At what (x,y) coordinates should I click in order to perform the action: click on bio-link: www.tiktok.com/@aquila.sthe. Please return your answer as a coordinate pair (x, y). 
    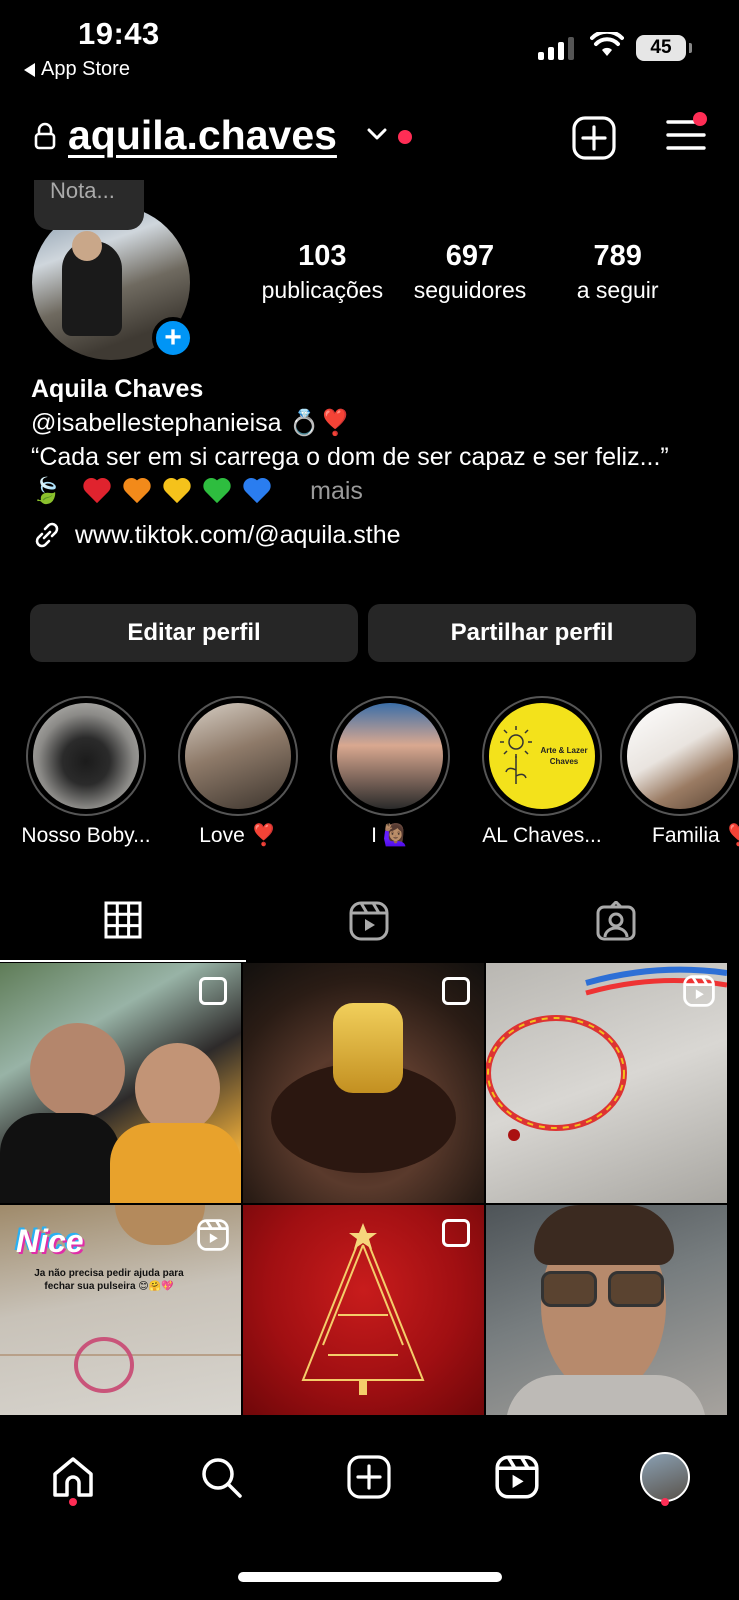
    Looking at the image, I should click on (371, 535).